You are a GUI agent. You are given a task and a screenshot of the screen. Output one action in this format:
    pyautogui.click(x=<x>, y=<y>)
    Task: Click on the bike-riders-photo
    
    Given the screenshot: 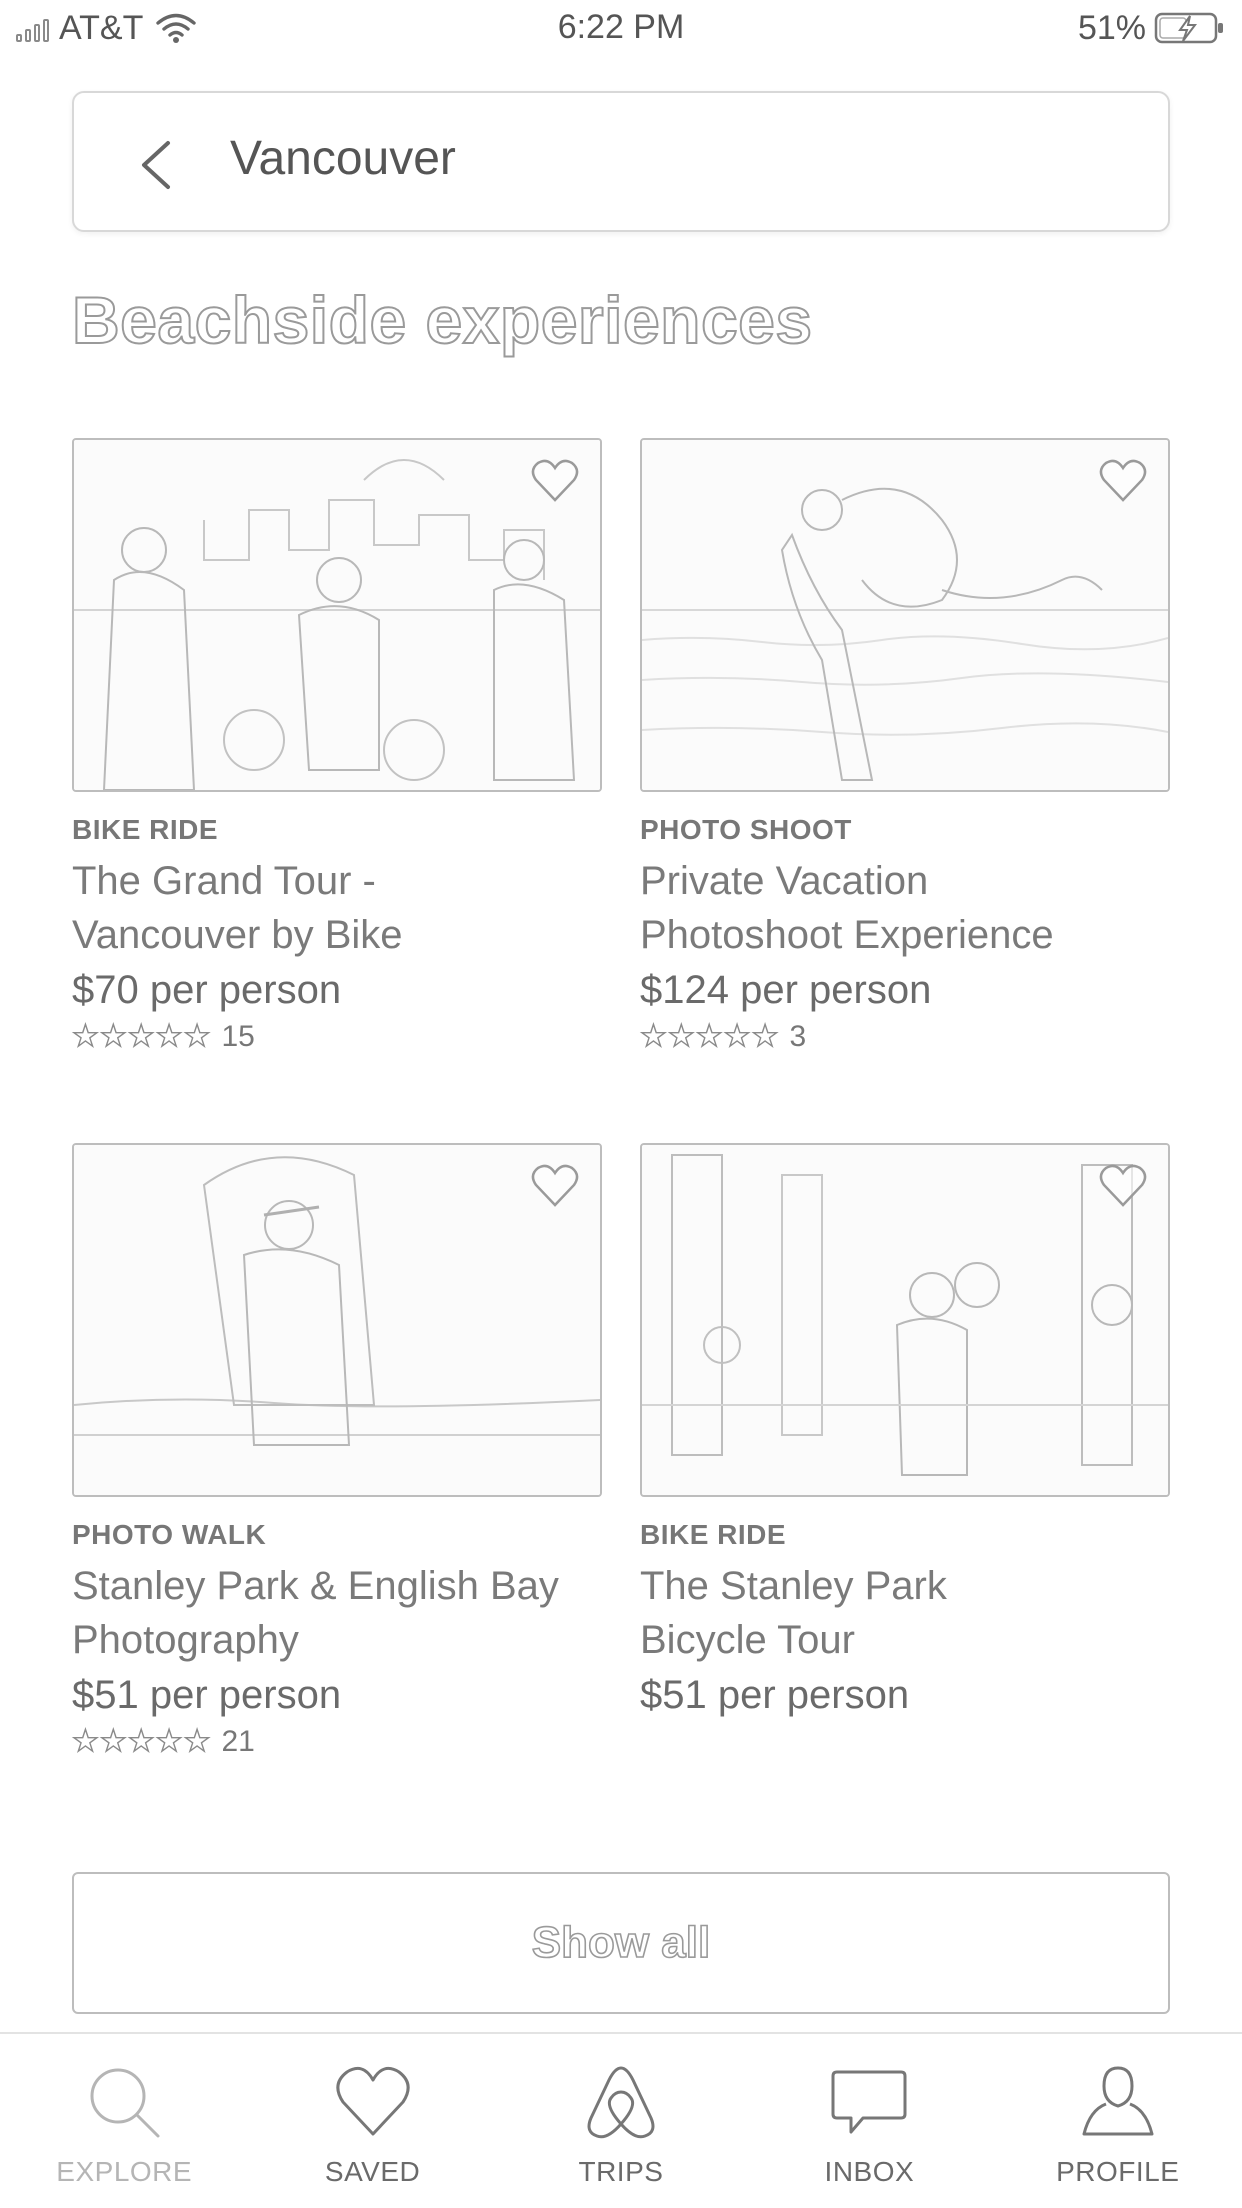 What is the action you would take?
    pyautogui.click(x=337, y=615)
    